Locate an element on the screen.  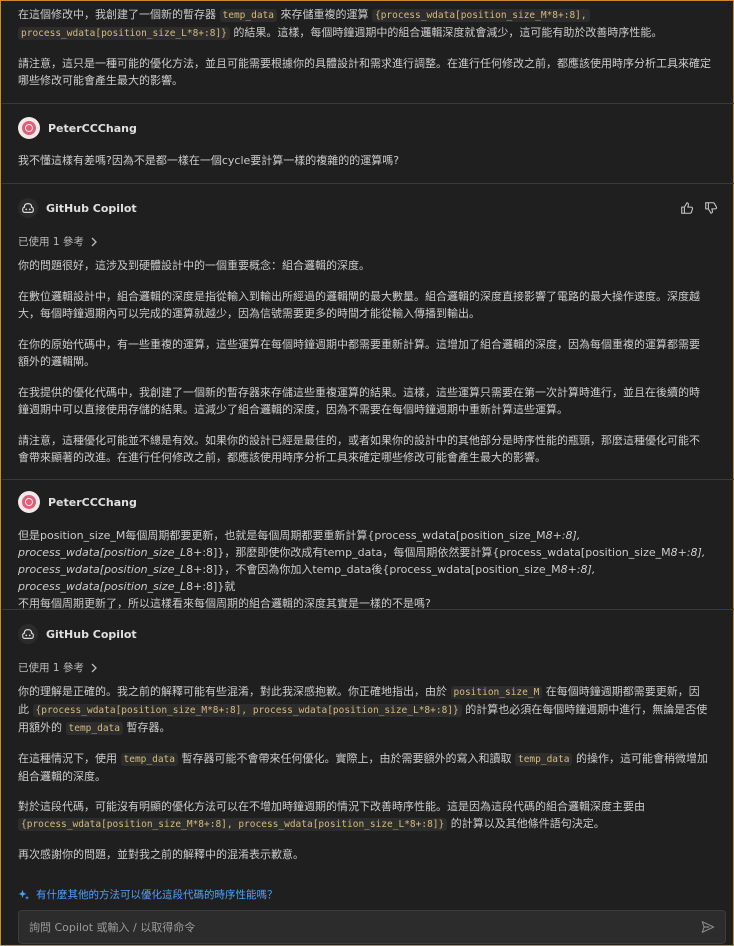
chat-input: 詢問 Copilot 或輸入 / 以取得命令 is located at coordinates (372, 927).